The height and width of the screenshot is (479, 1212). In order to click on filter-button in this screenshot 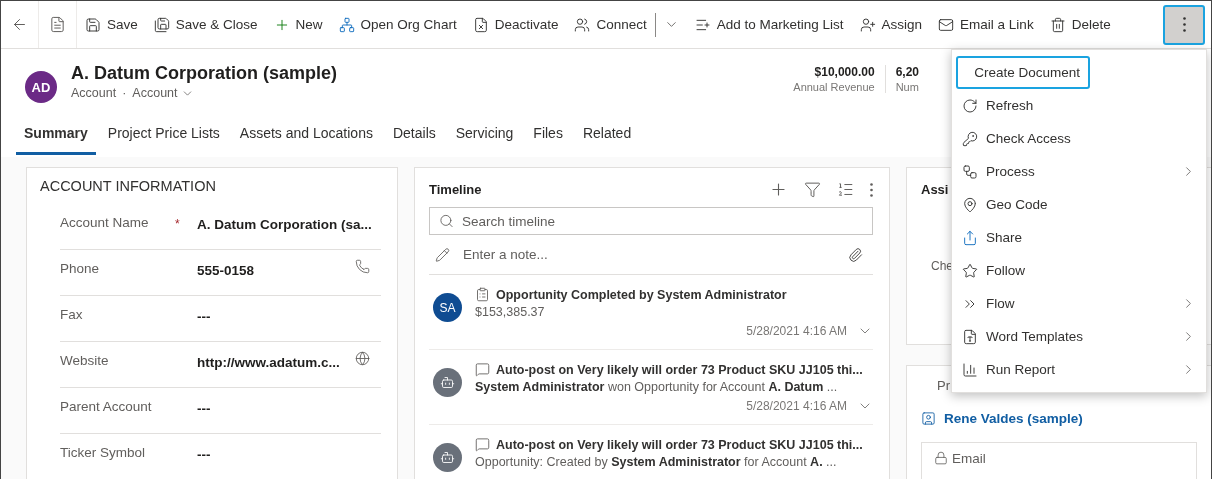, I will do `click(812, 189)`.